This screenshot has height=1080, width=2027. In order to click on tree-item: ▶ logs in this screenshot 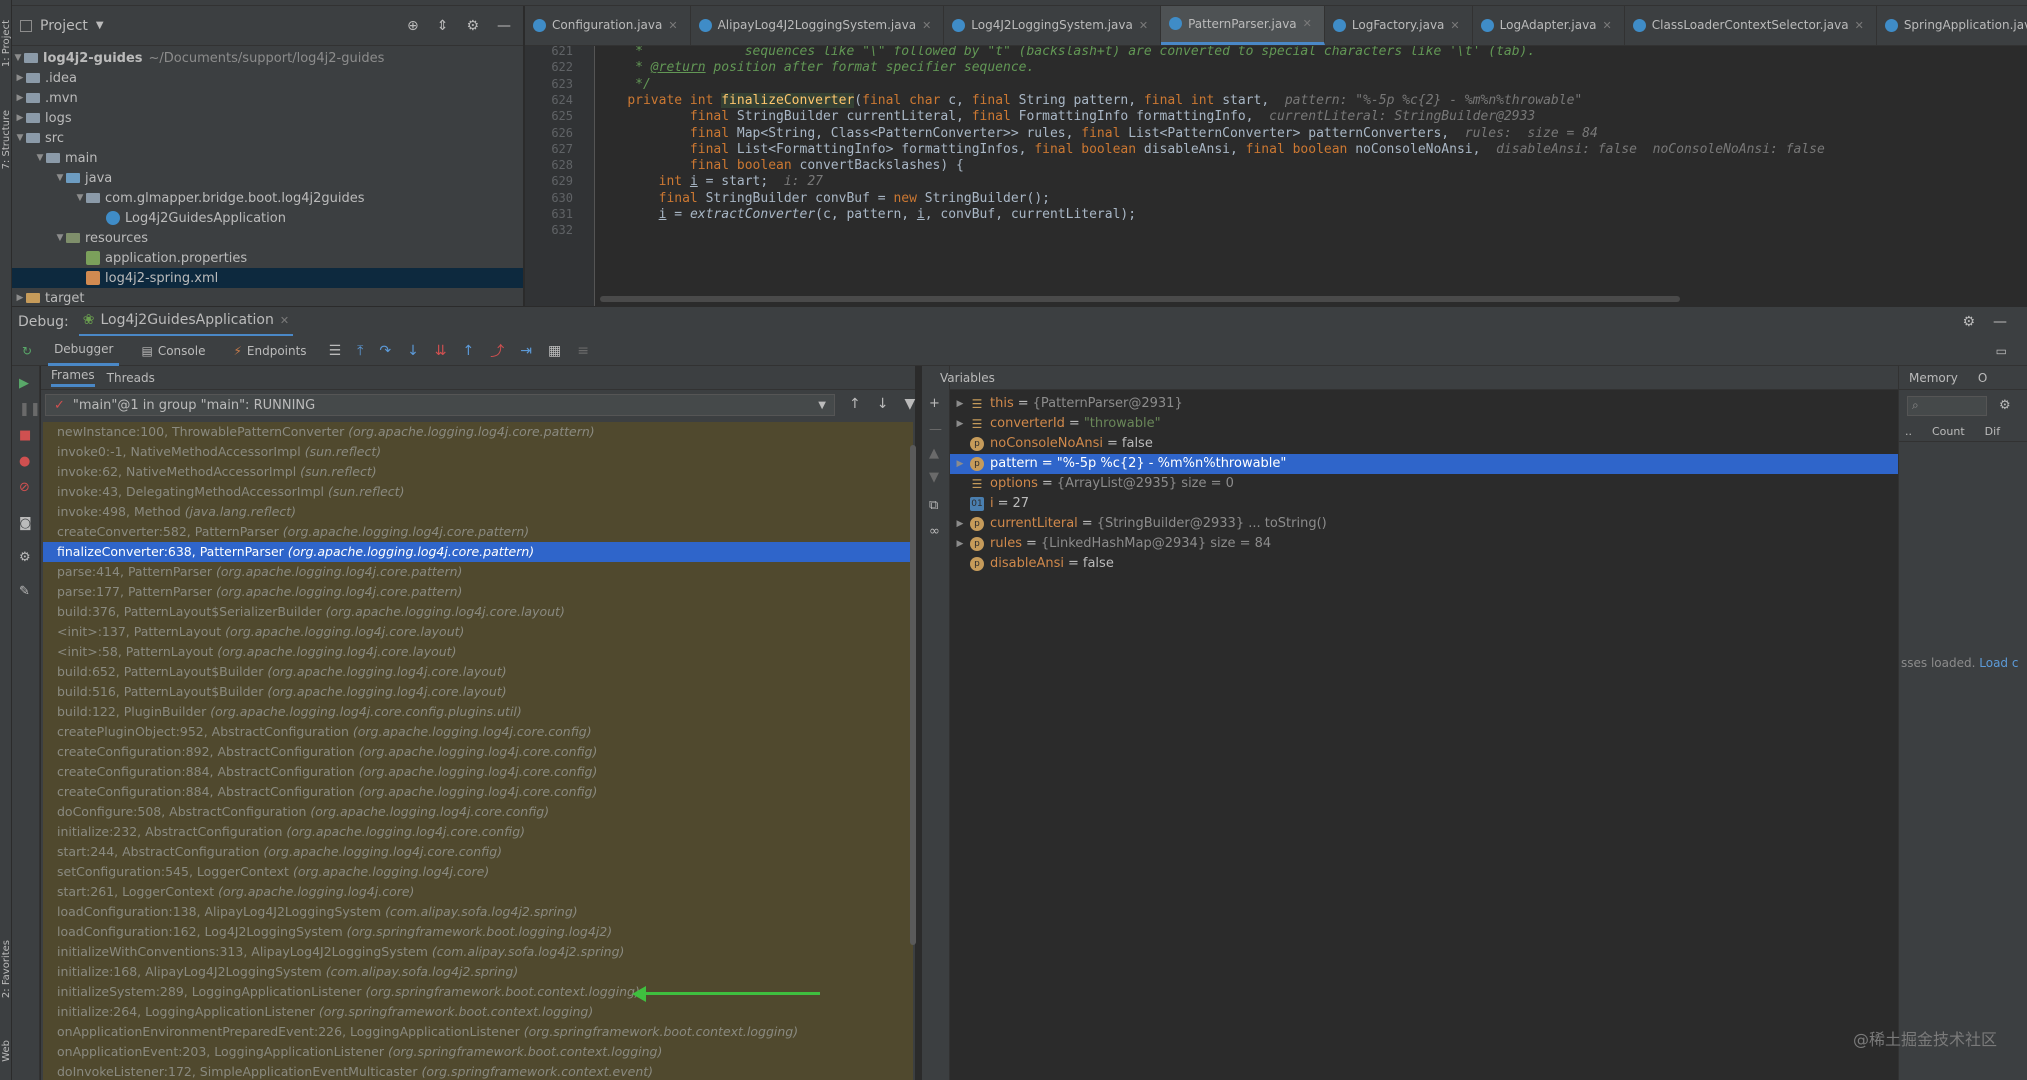, I will do `click(267, 118)`.